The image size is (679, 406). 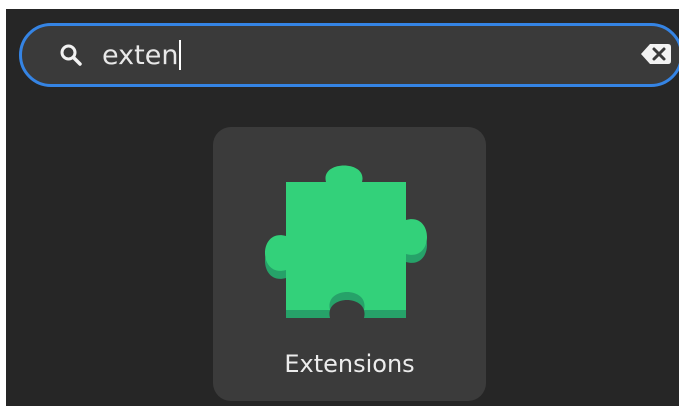 I want to click on app-label: Extensions, so click(x=349, y=364).